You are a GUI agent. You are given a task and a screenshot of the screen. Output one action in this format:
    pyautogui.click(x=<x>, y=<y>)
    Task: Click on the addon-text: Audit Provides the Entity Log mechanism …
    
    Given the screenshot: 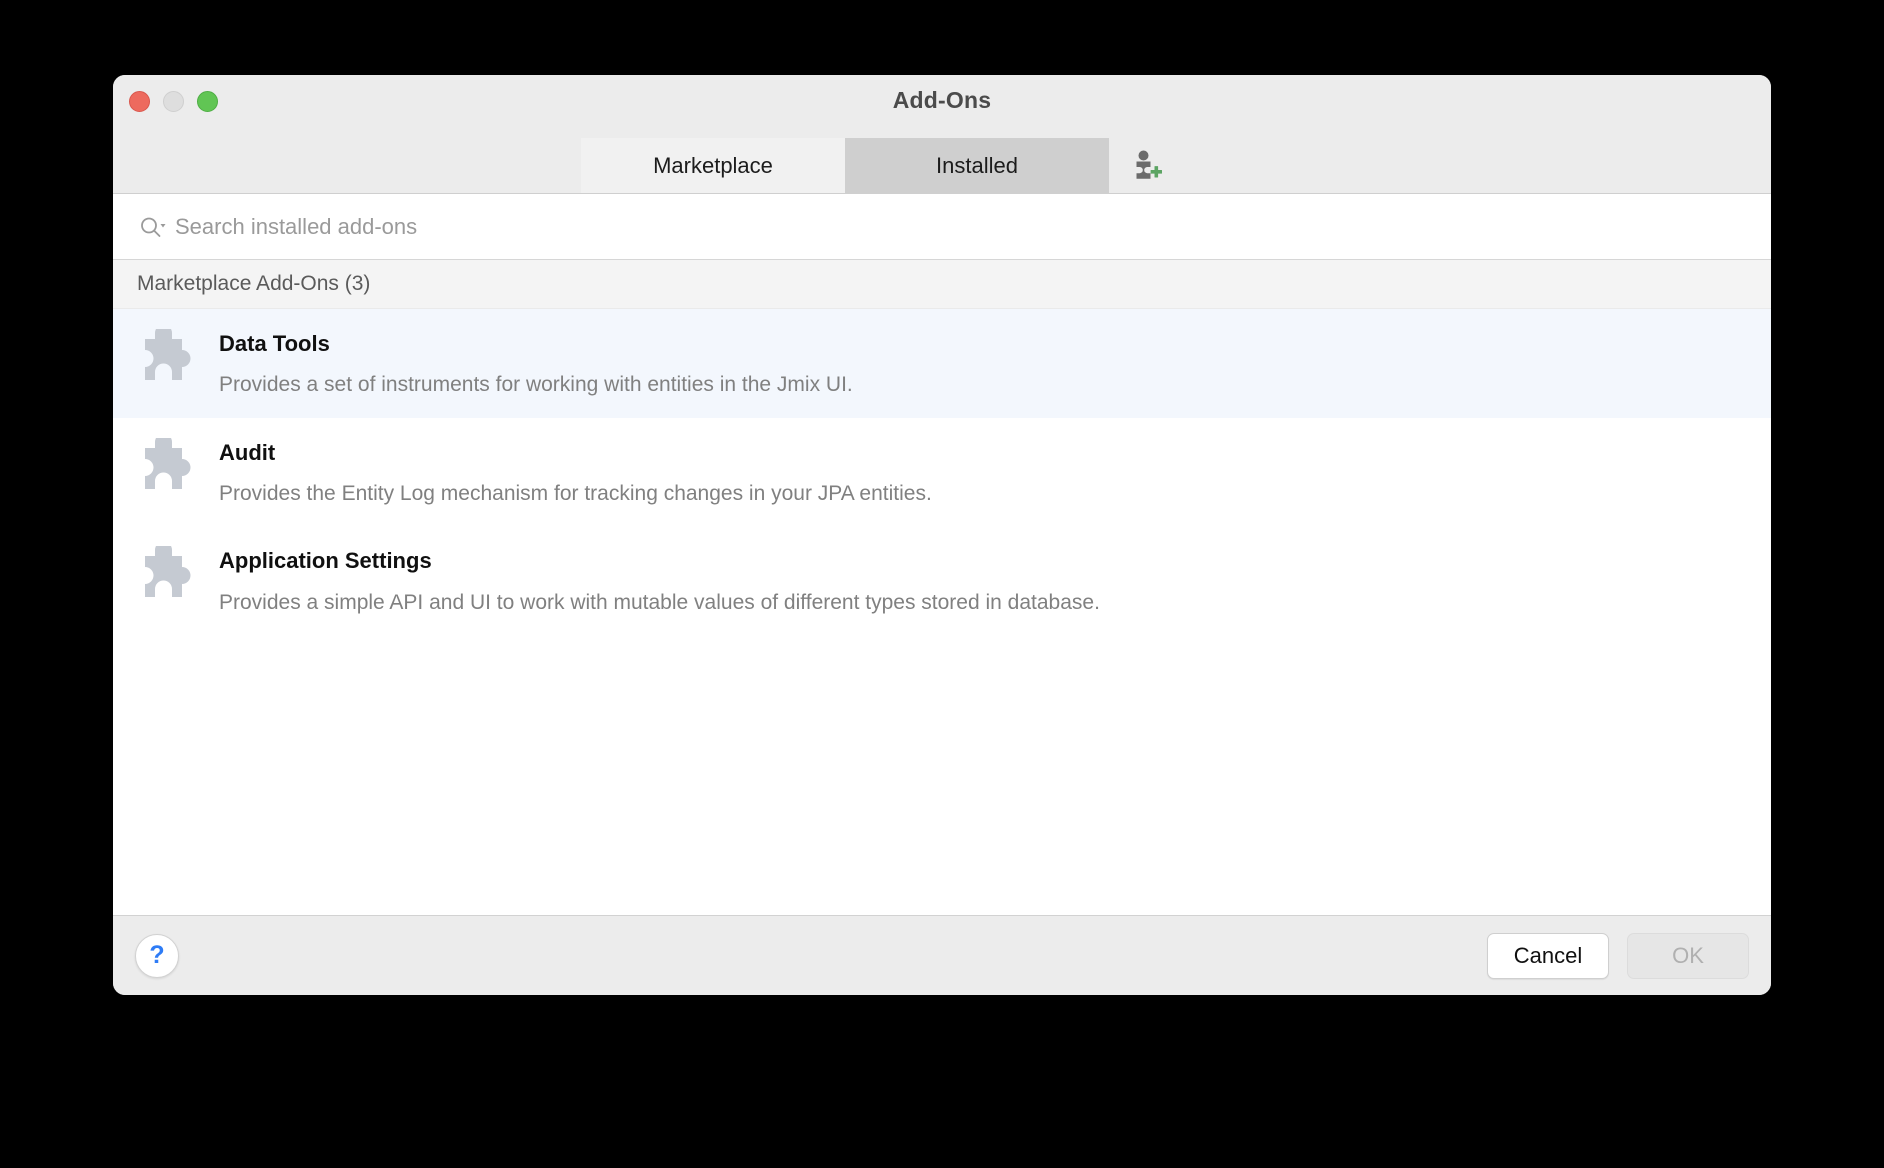 What is the action you would take?
    pyautogui.click(x=981, y=471)
    